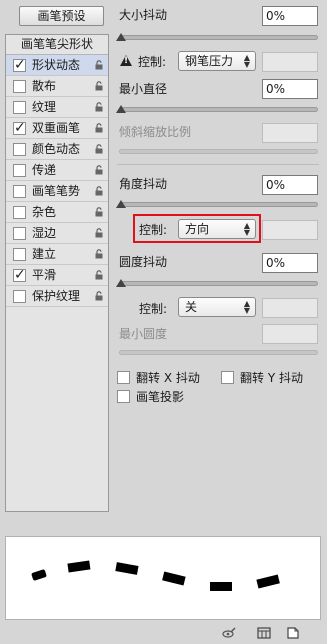  Describe the element at coordinates (143, 184) in the screenshot. I see `angle-jitter-label: 角度抖动` at that location.